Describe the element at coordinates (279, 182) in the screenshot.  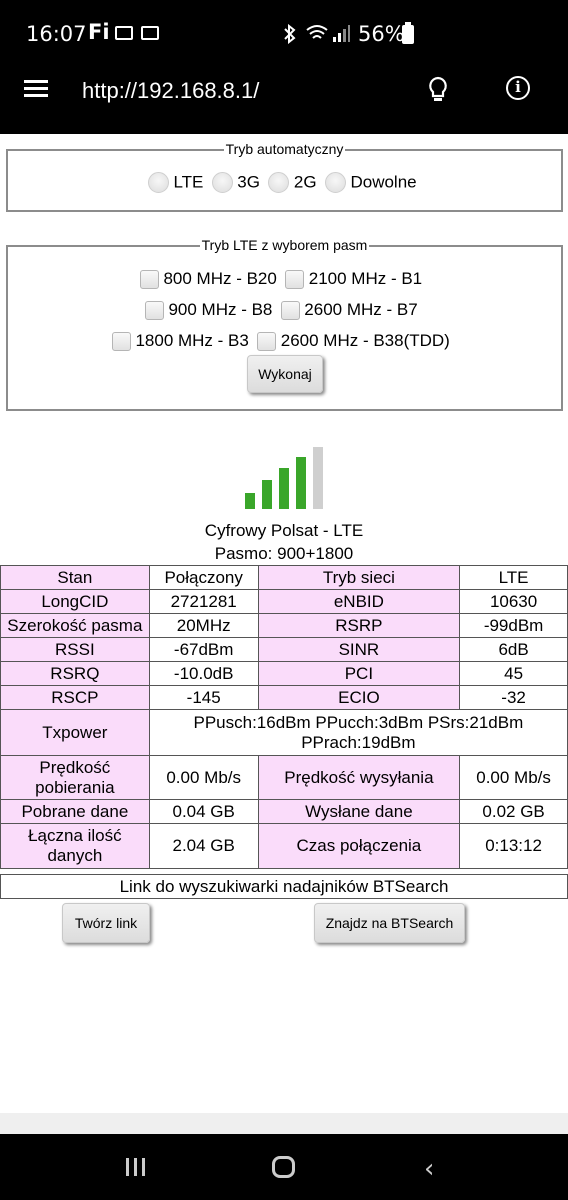
I see `radio-2g` at that location.